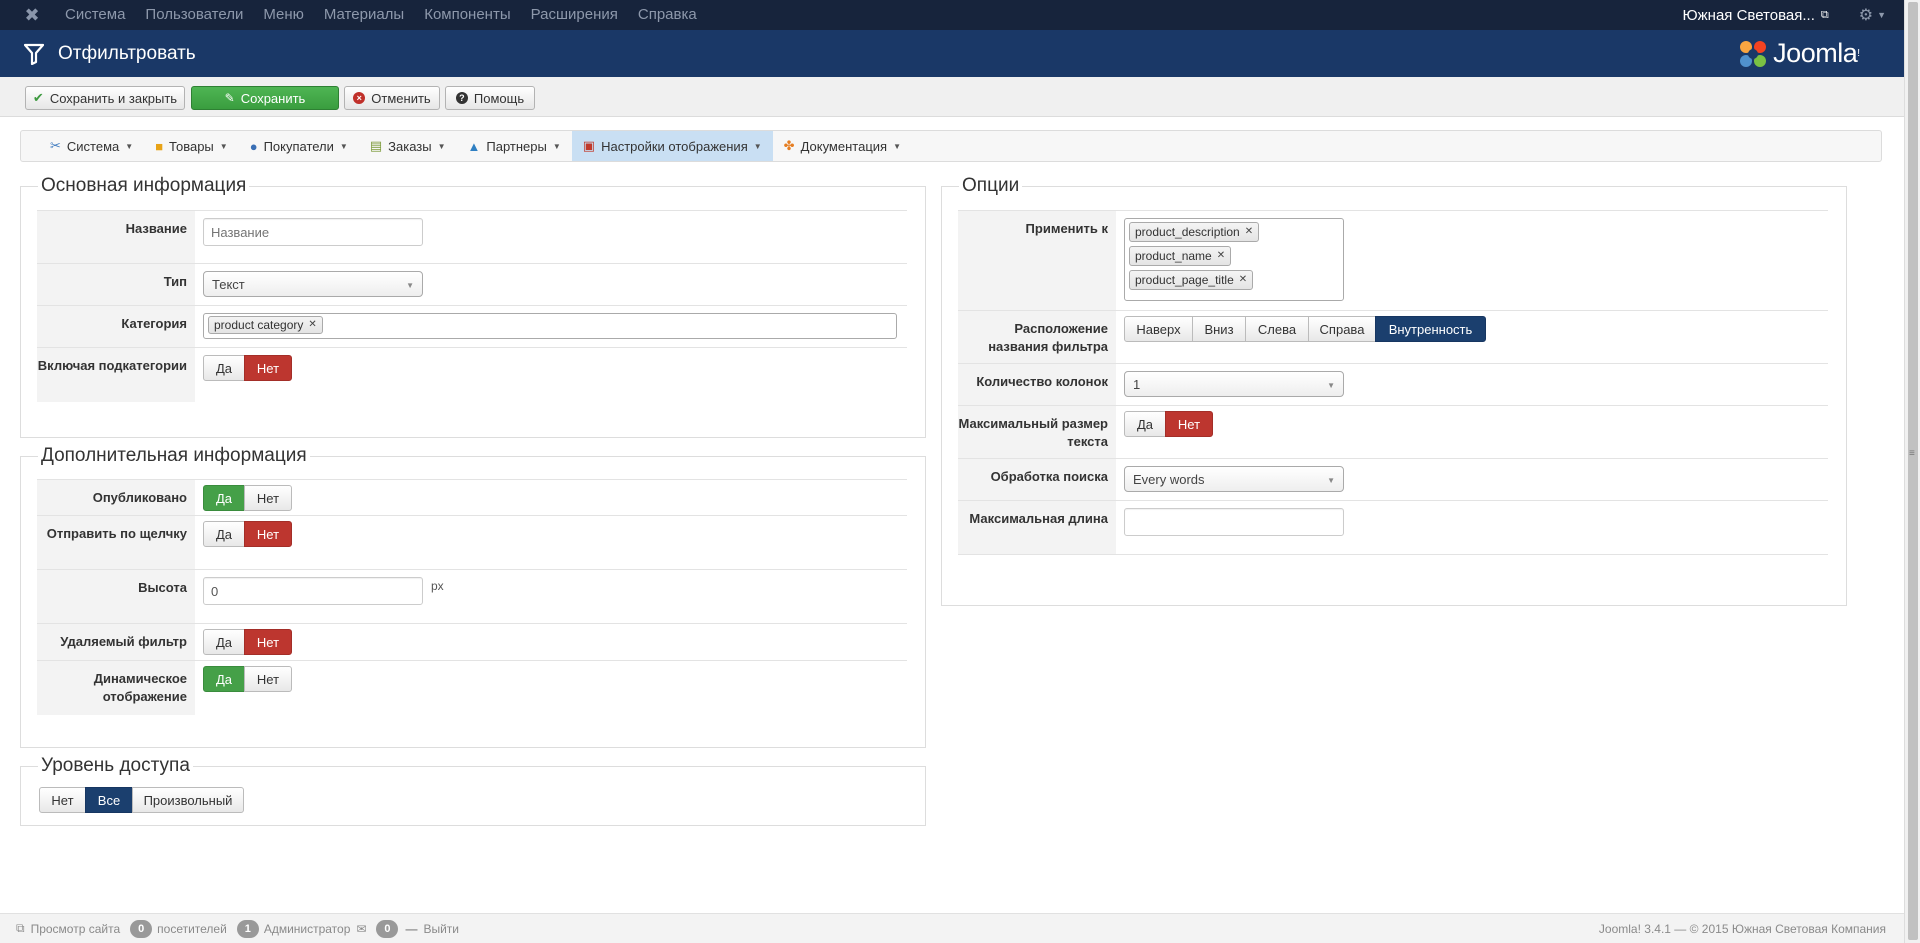  Describe the element at coordinates (268, 368) in the screenshot. I see `subcategories-no-button: Нет` at that location.